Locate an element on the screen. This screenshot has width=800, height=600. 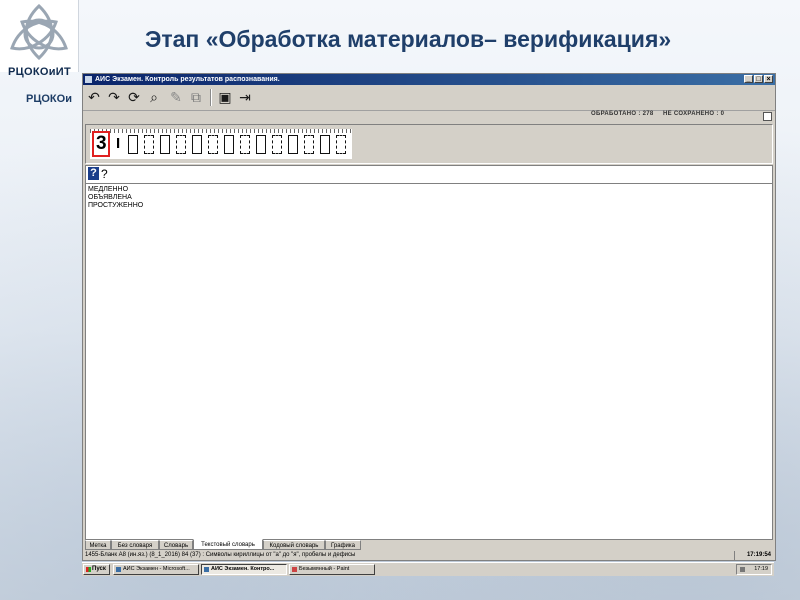
tab-mark: Метка is located at coordinates (98, 545).